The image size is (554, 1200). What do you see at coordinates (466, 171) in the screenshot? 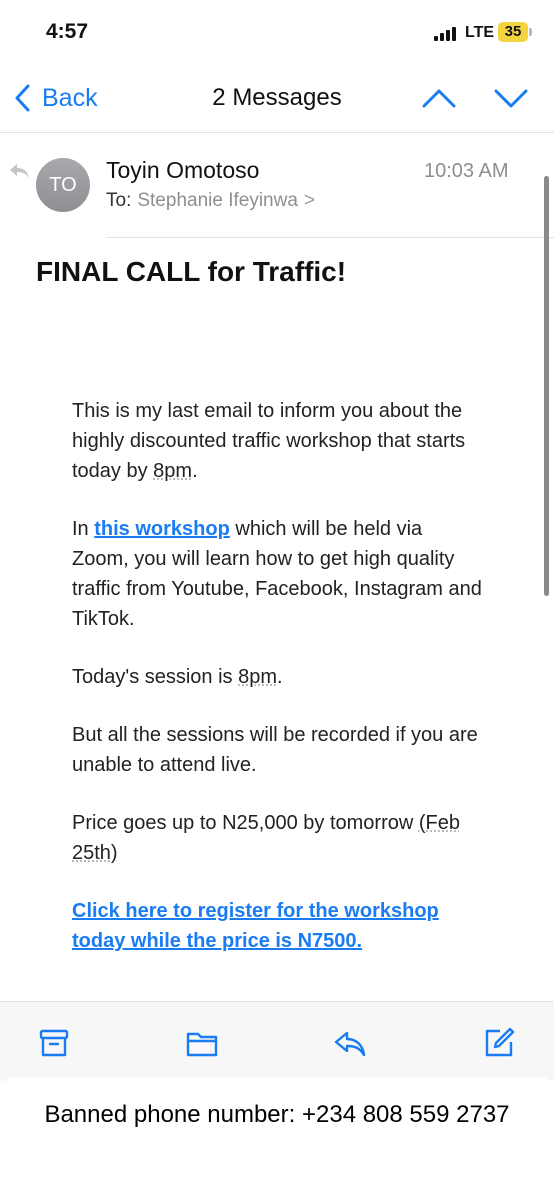
I see `message-time: 10:03 AM` at bounding box center [466, 171].